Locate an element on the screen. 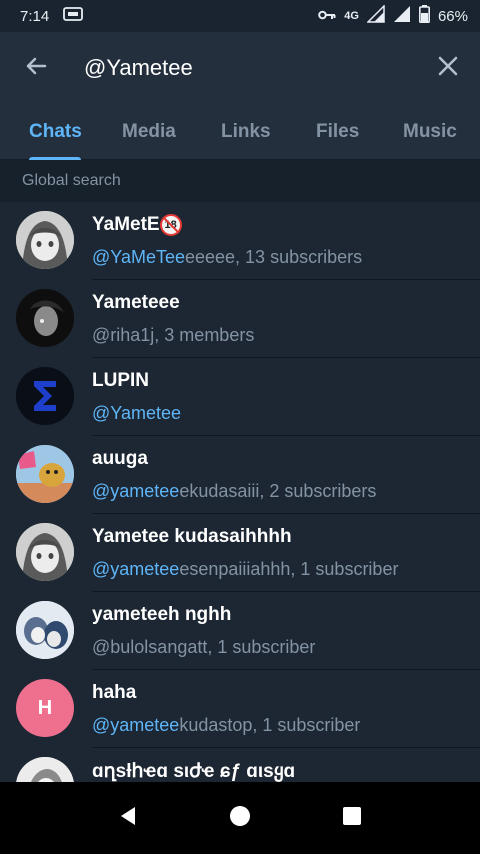 The height and width of the screenshot is (854, 480). circle-home-icon is located at coordinates (240, 818).